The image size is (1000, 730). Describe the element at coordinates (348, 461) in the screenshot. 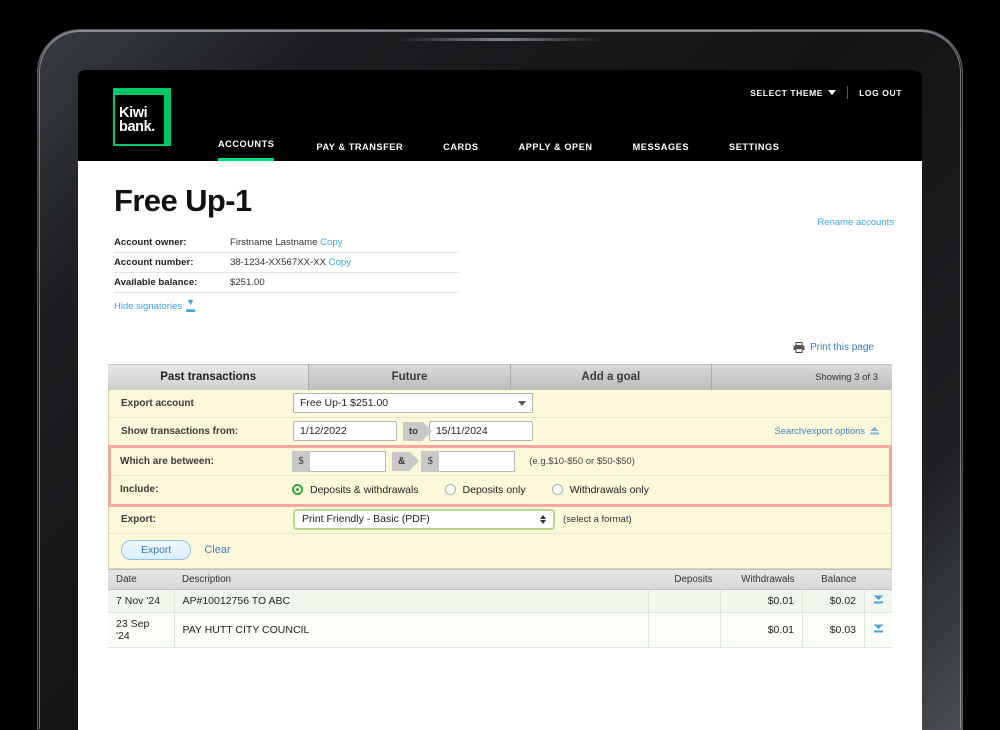

I see `amount-min-input` at that location.